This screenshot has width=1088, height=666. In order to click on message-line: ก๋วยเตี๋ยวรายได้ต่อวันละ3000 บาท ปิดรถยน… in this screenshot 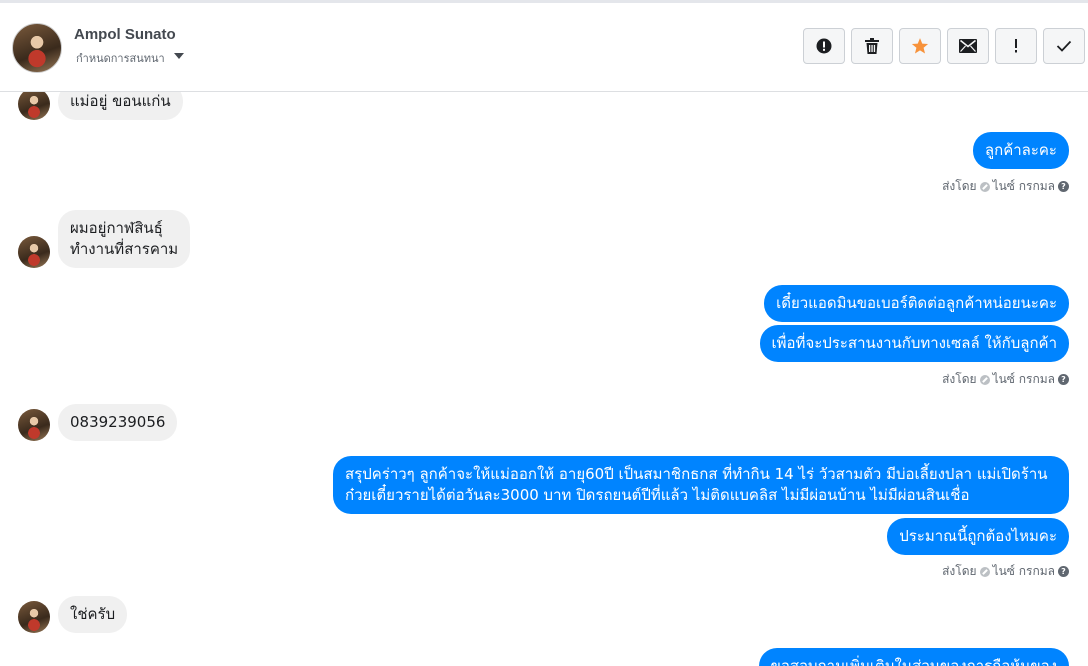, I will do `click(657, 495)`.